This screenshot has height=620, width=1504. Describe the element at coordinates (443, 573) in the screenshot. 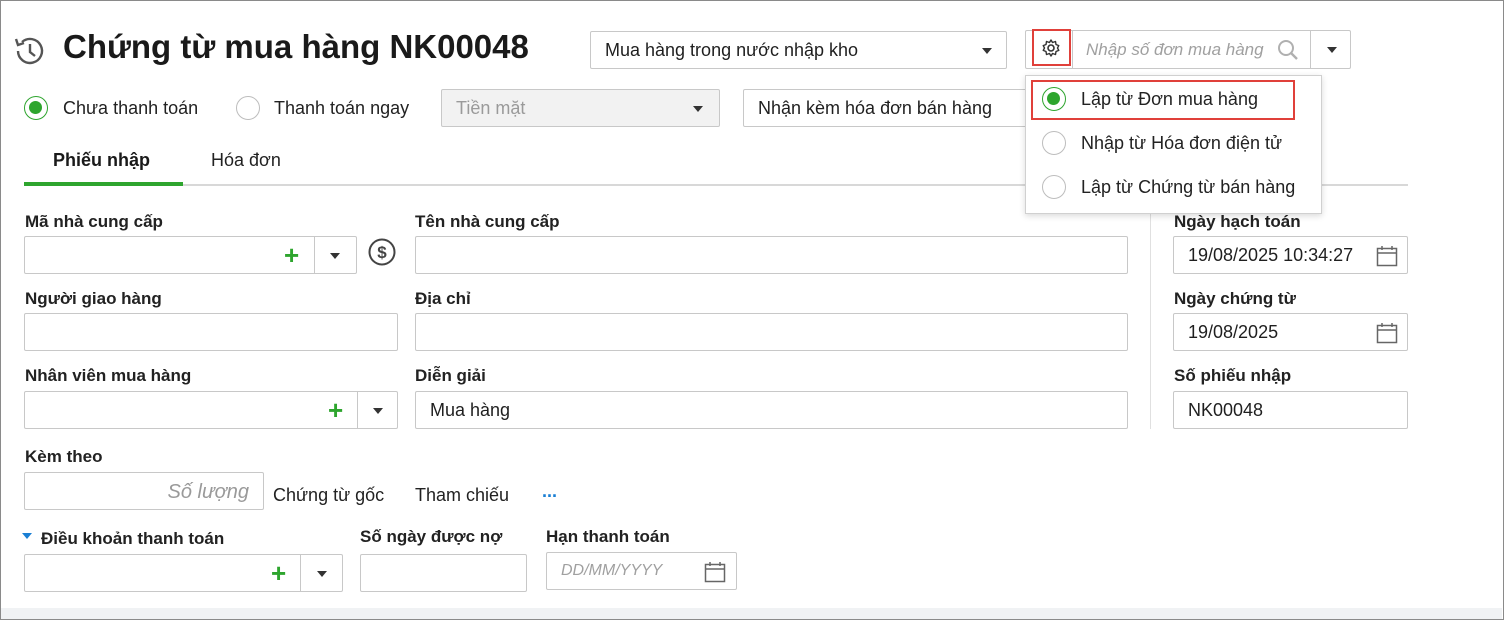

I see `credit-days-input` at that location.